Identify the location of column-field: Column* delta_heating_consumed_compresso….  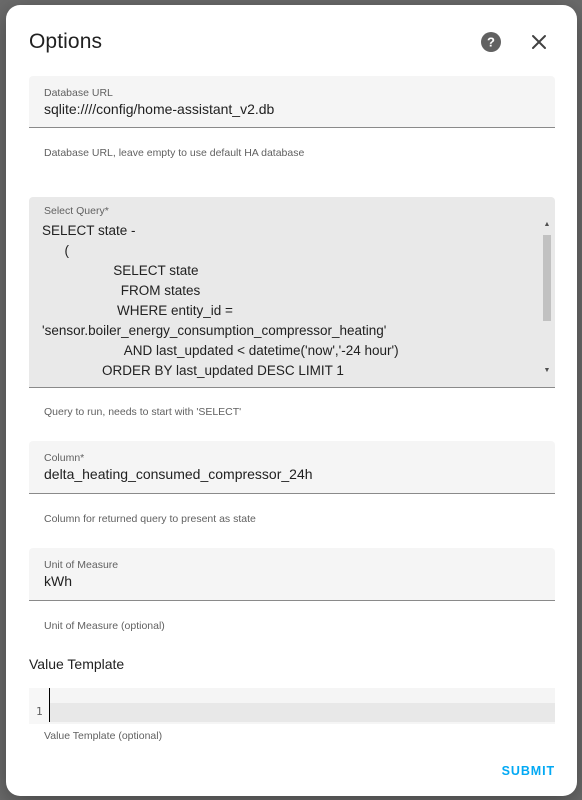
(292, 467).